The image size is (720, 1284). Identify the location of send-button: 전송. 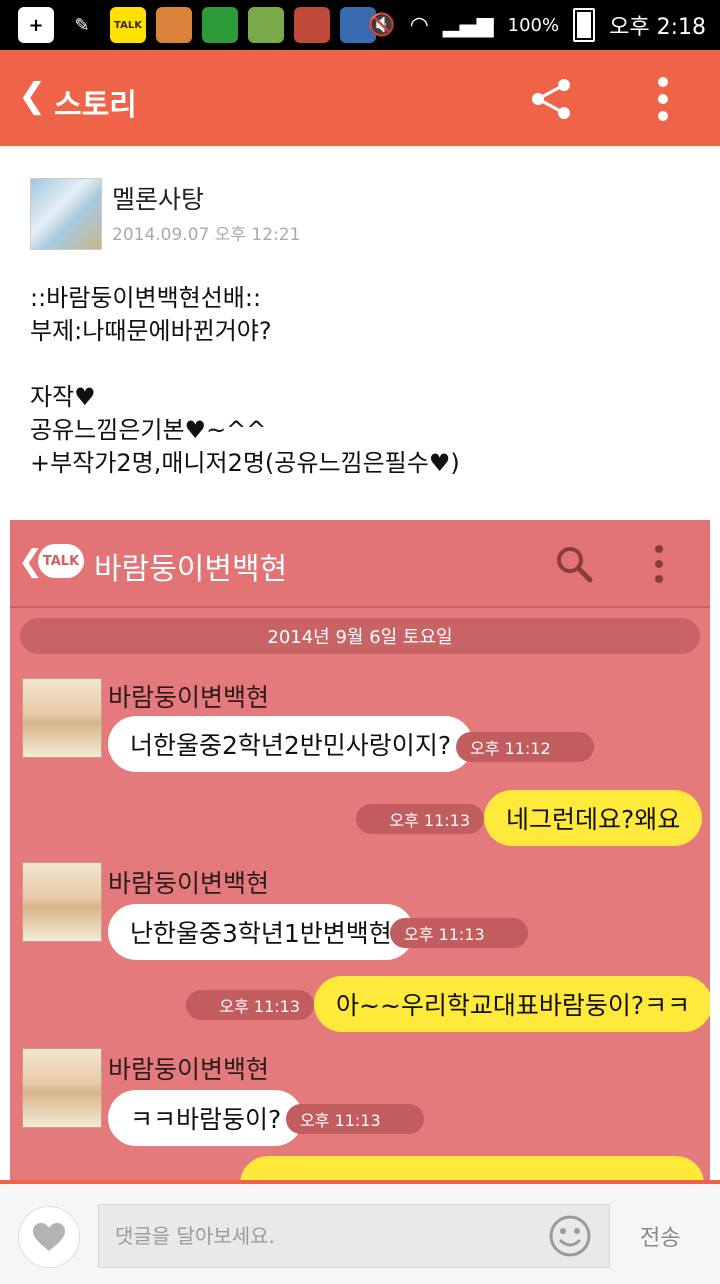
(660, 1236).